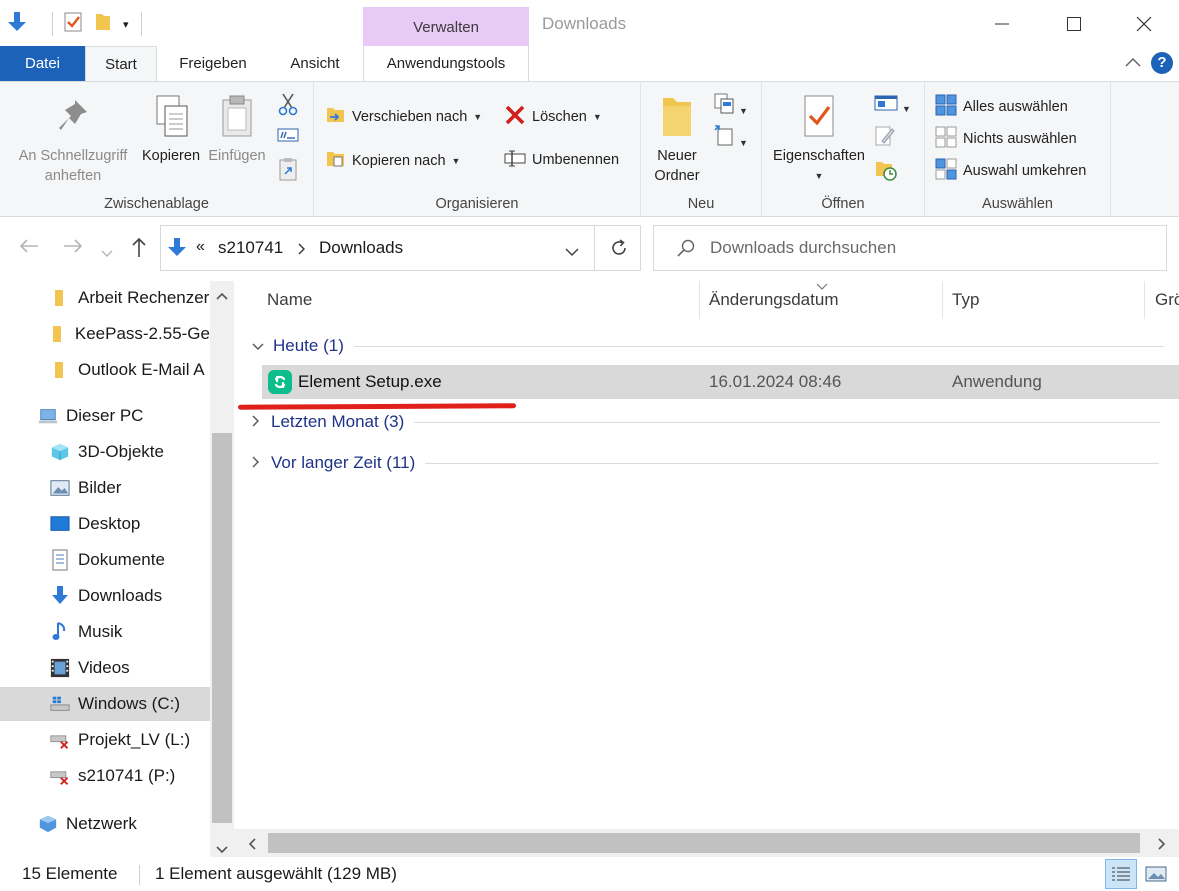  What do you see at coordinates (60, 668) in the screenshot?
I see `film-icon` at bounding box center [60, 668].